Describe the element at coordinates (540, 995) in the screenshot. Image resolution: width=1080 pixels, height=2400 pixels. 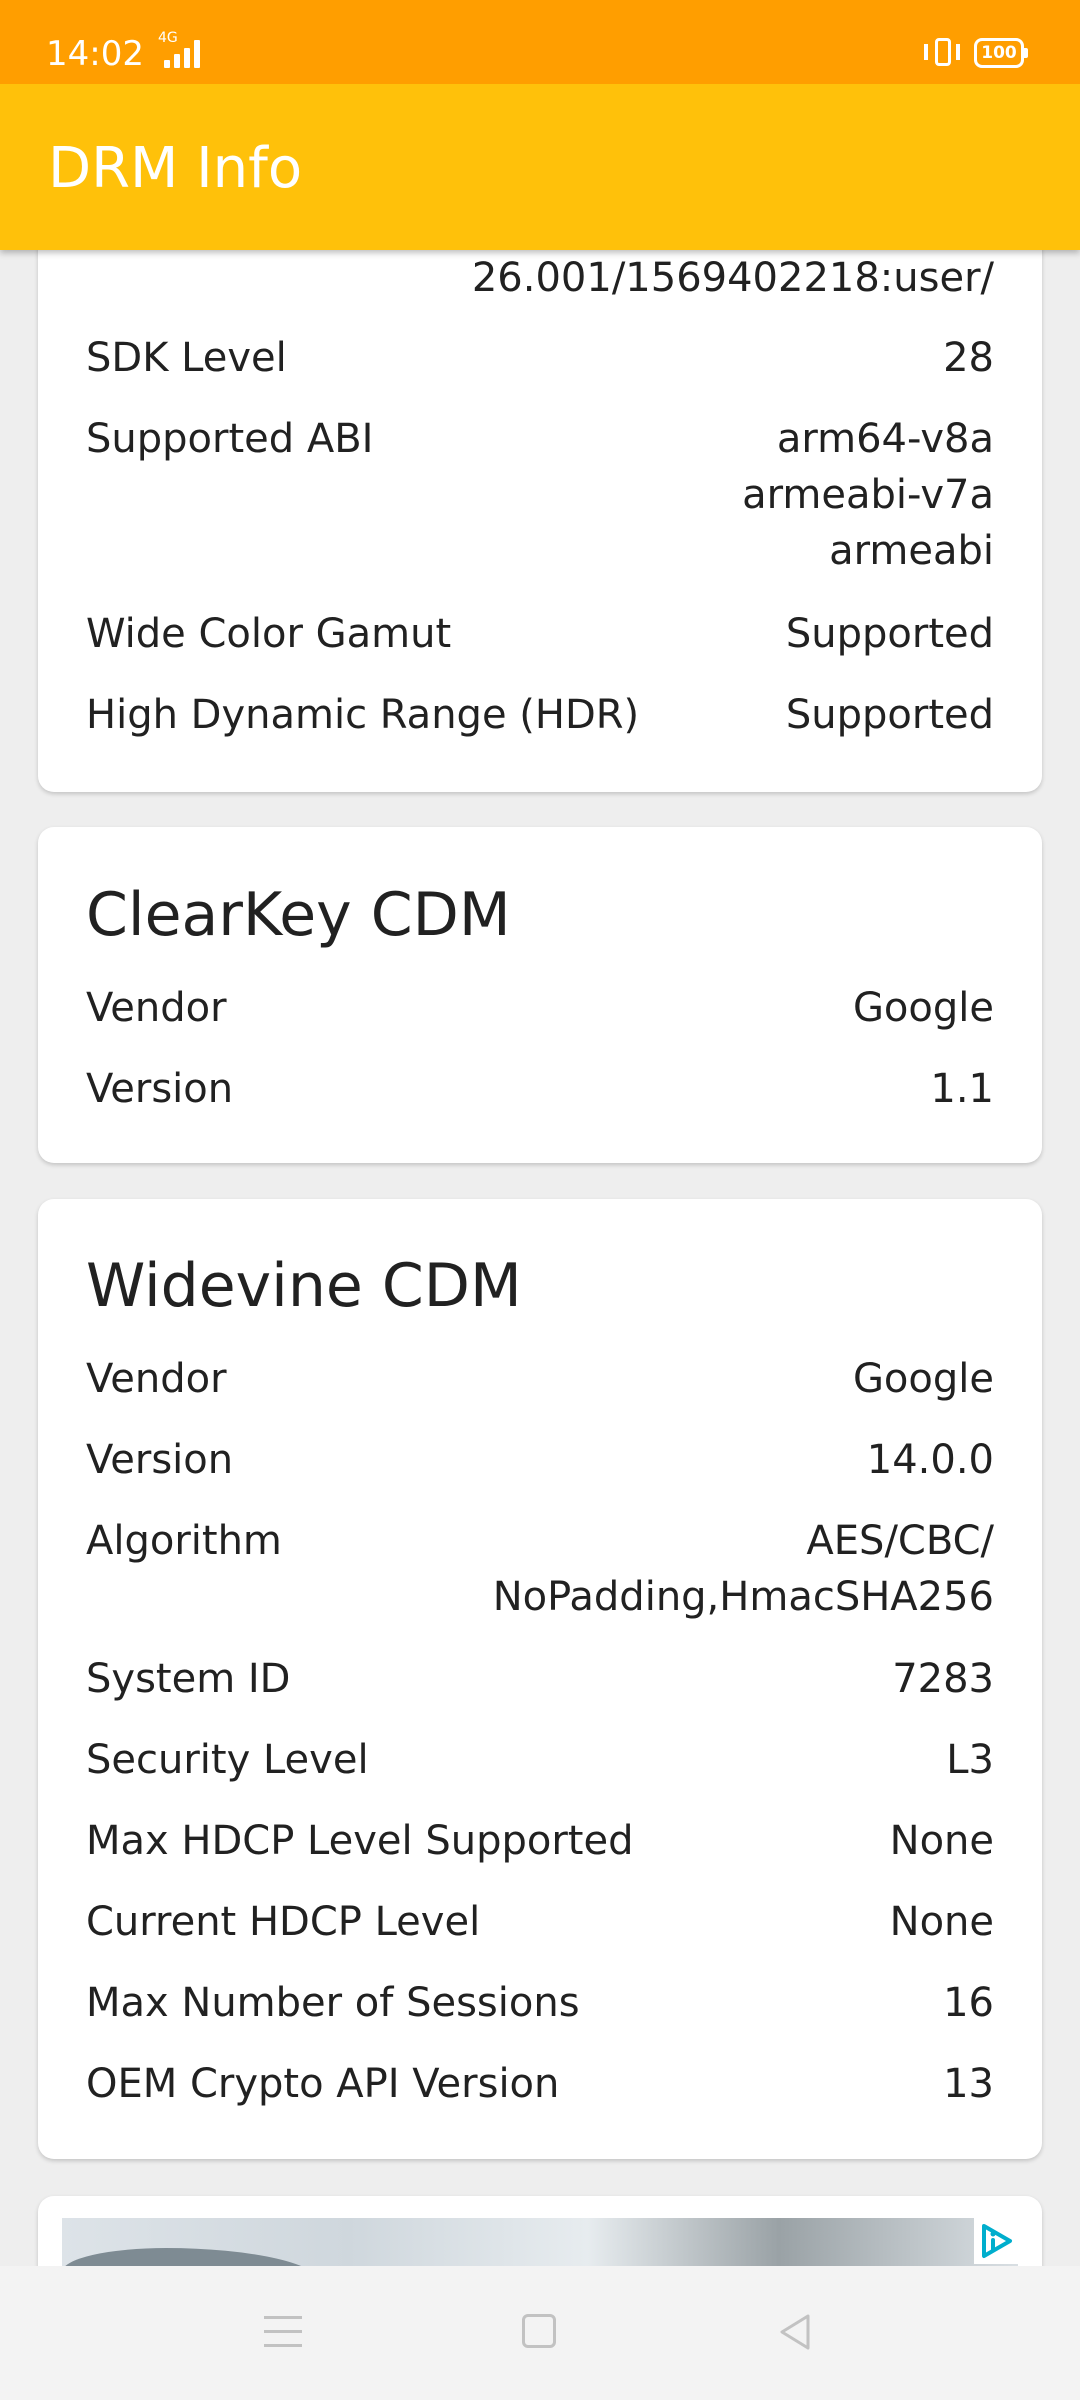
I see `clearkey-cdm-card: ClearKey CDM Vendor Google Version 1.1` at that location.